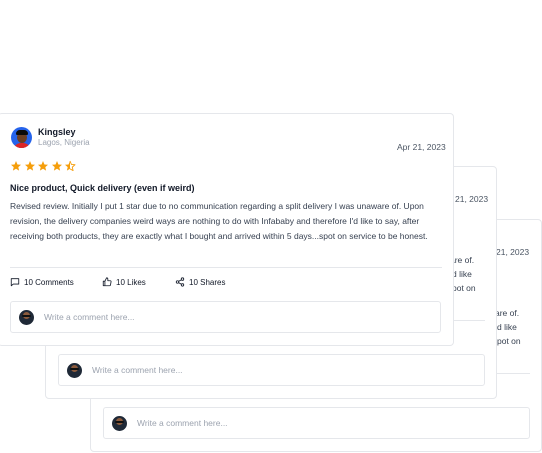  I want to click on share-button: 10 Shares, so click(200, 282).